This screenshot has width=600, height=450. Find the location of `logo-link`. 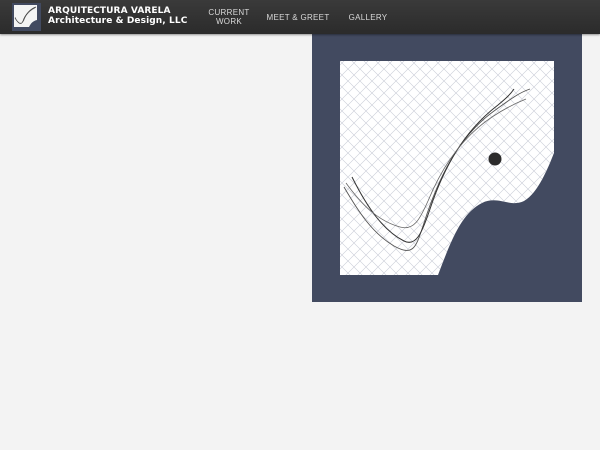

logo-link is located at coordinates (26, 17).